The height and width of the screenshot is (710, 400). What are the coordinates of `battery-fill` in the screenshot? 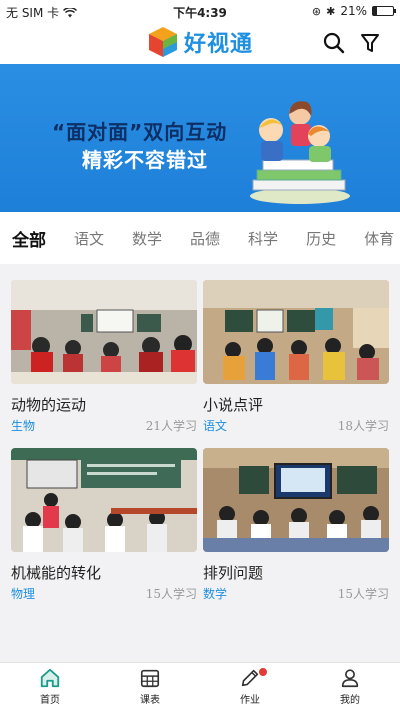 It's located at (375, 11).